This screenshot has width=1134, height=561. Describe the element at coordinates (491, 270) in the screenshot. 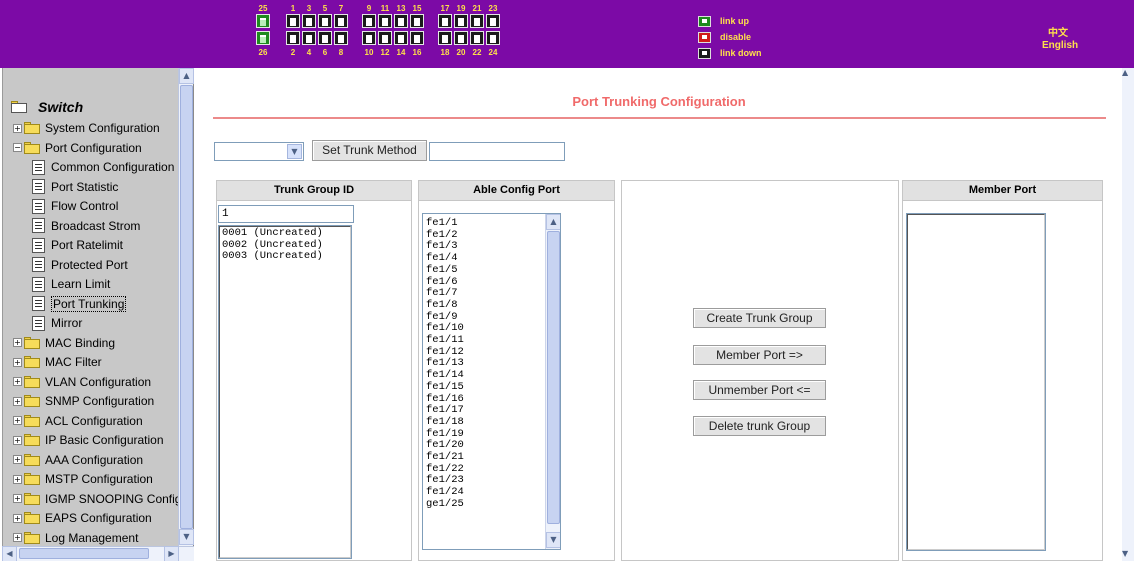

I see `list-item: fe1/5` at that location.